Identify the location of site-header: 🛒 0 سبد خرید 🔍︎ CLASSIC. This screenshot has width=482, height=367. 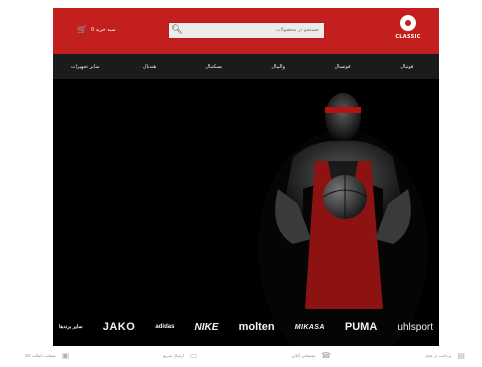
(246, 31).